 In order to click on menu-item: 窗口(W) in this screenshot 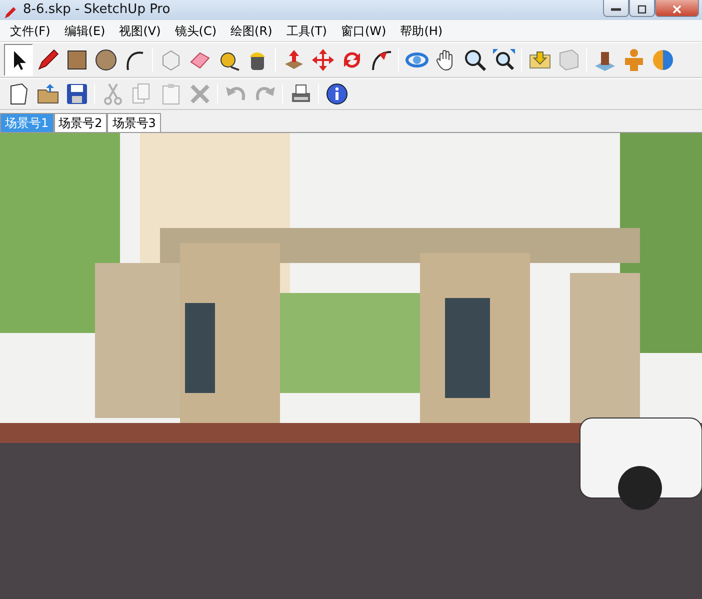, I will do `click(364, 31)`.